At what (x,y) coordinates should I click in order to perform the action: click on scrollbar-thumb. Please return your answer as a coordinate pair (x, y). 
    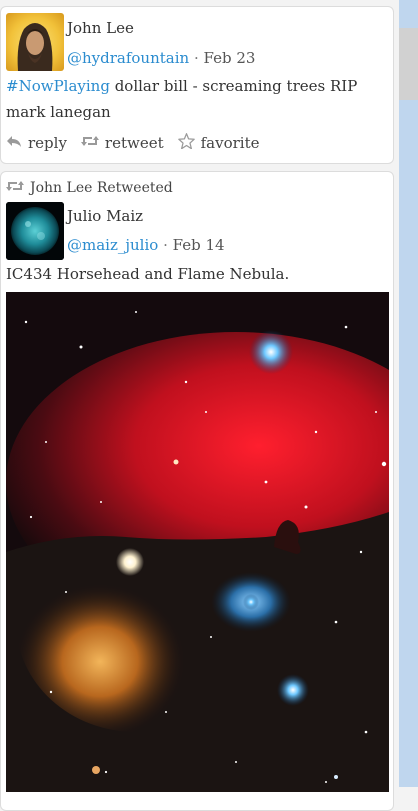
    Looking at the image, I should click on (408, 64).